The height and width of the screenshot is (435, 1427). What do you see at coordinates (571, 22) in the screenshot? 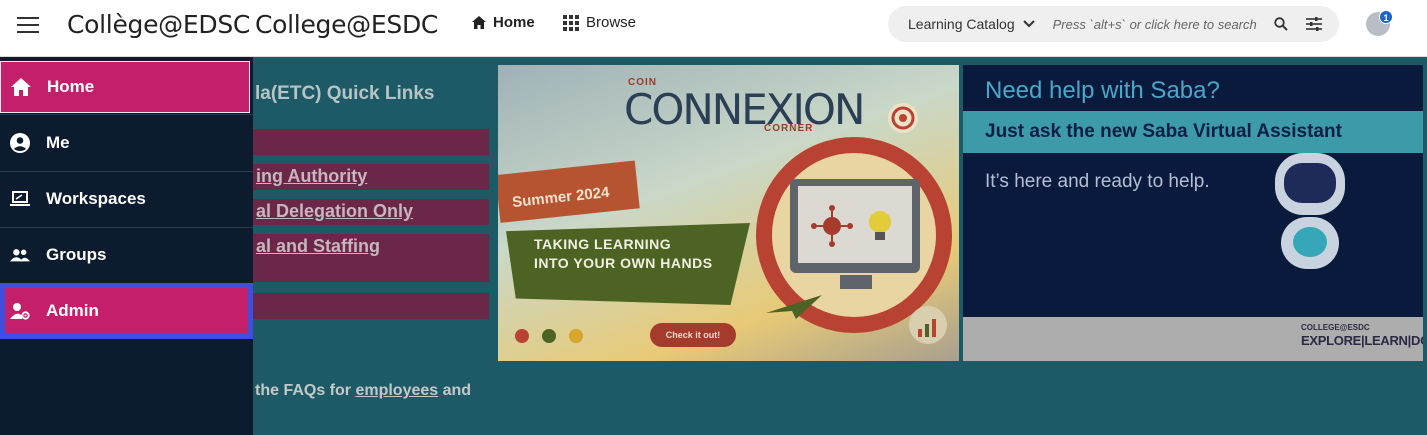
I see `grid-icon` at bounding box center [571, 22].